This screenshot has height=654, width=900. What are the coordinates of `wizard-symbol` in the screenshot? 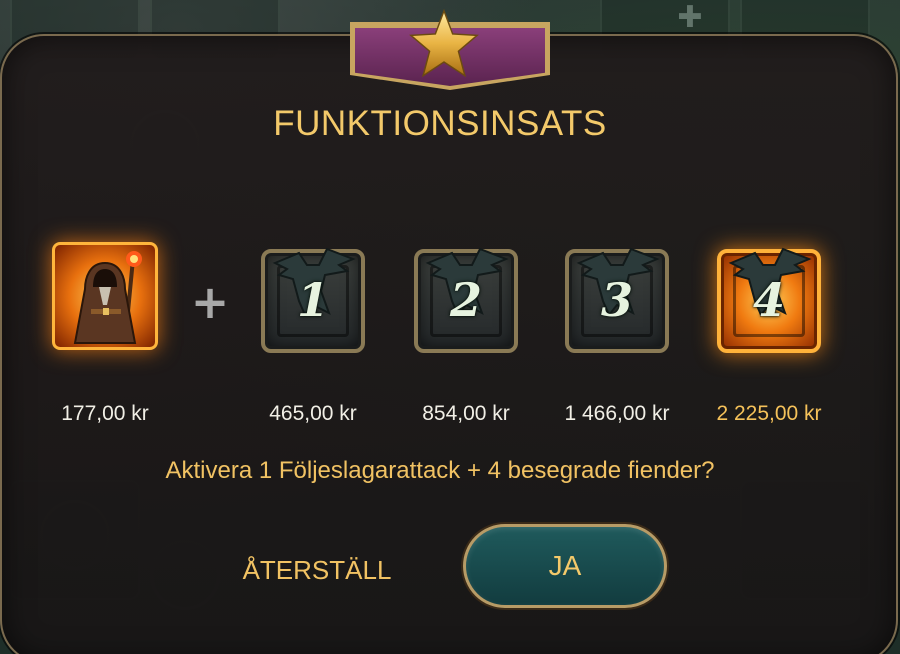 It's located at (105, 296).